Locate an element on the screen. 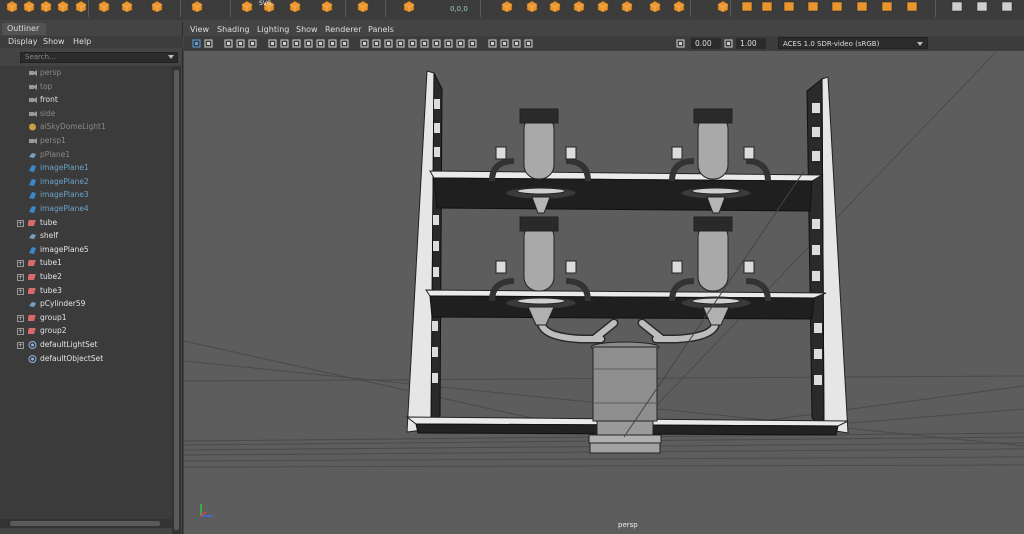 The image size is (1024, 534). outliner-item-persp1: persp1 is located at coordinates (86, 141).